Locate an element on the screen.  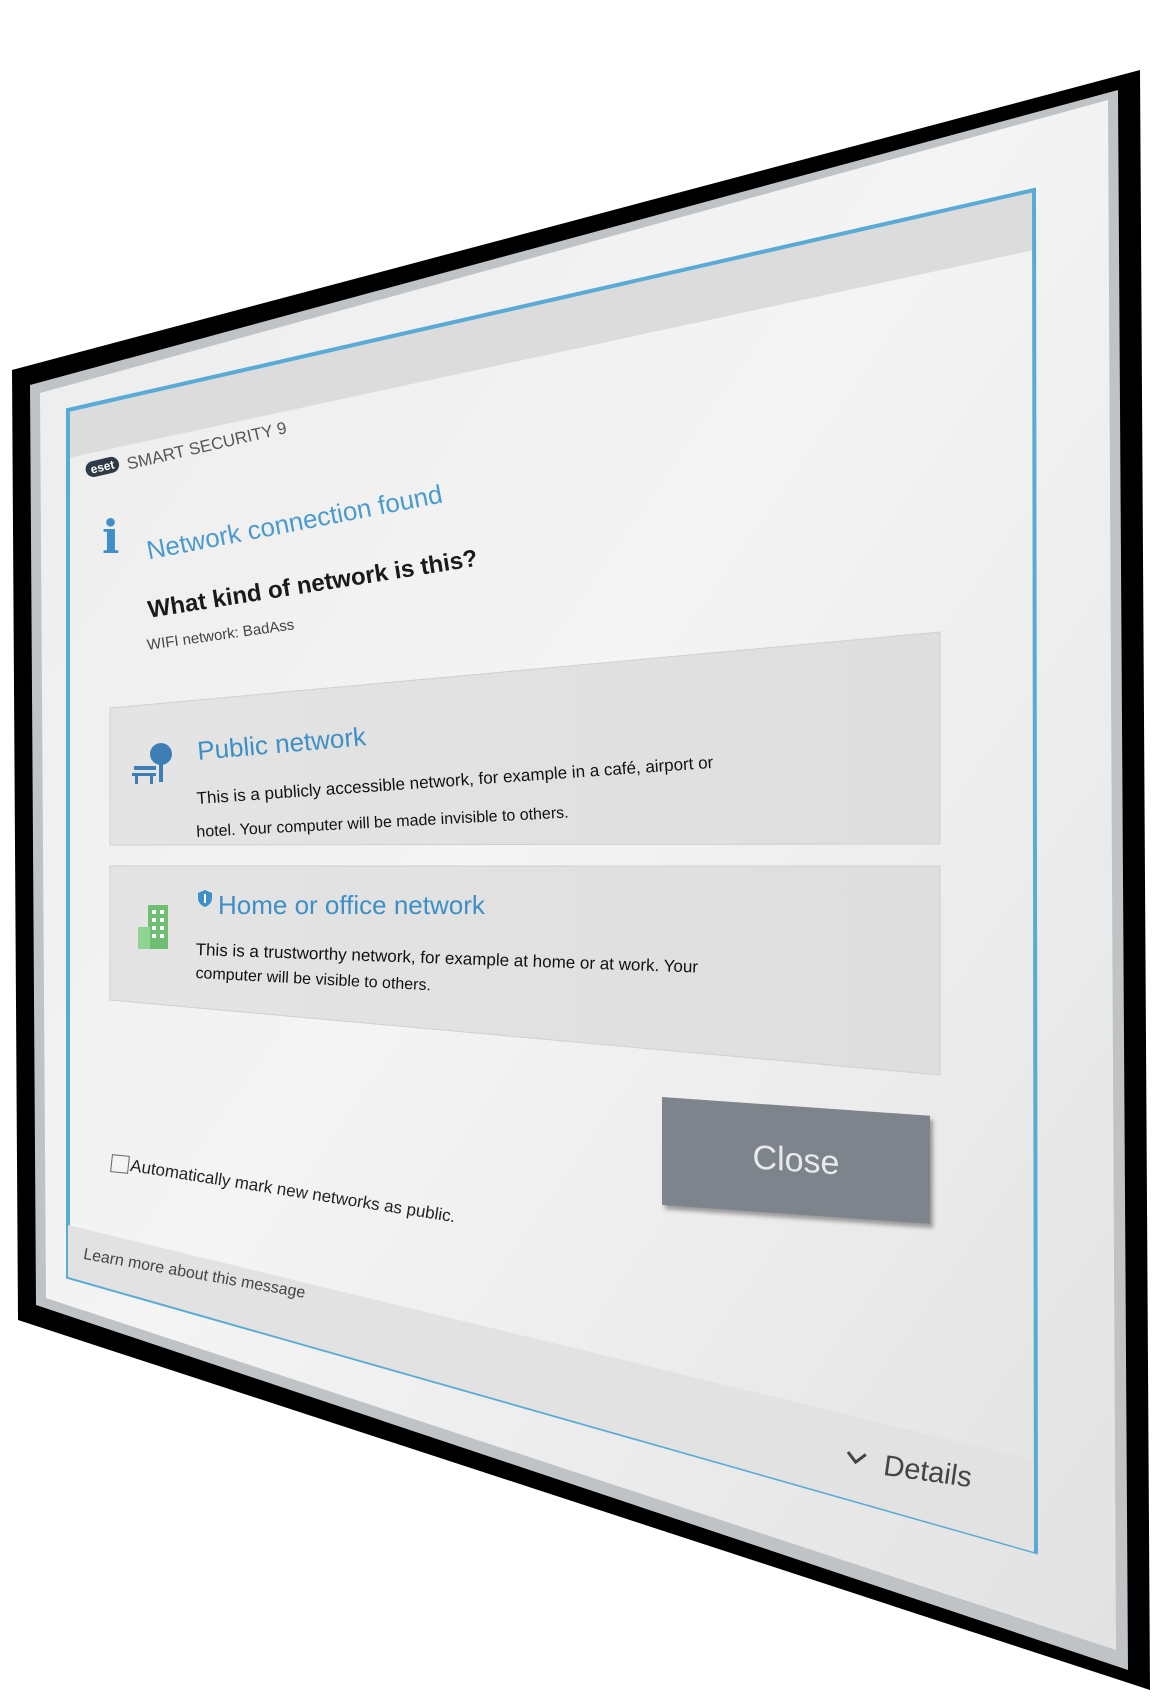
close-button-label: Close is located at coordinates (796, 1159).